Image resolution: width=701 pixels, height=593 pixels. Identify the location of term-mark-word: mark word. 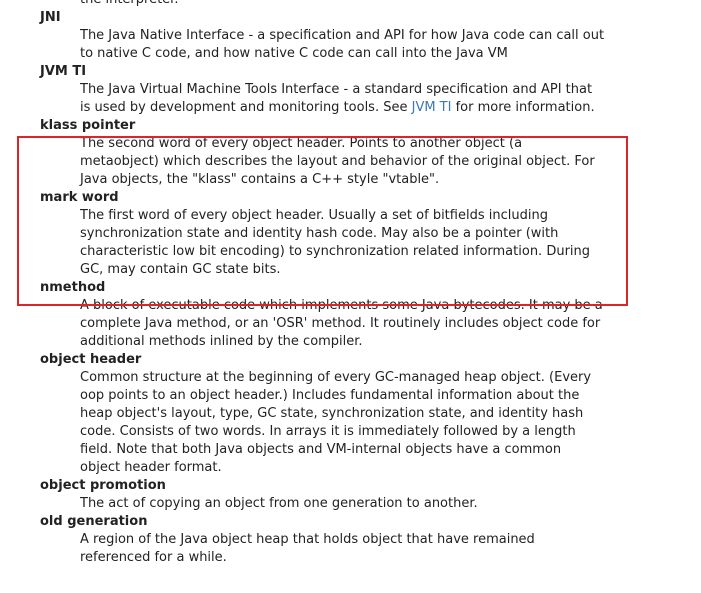
(79, 197).